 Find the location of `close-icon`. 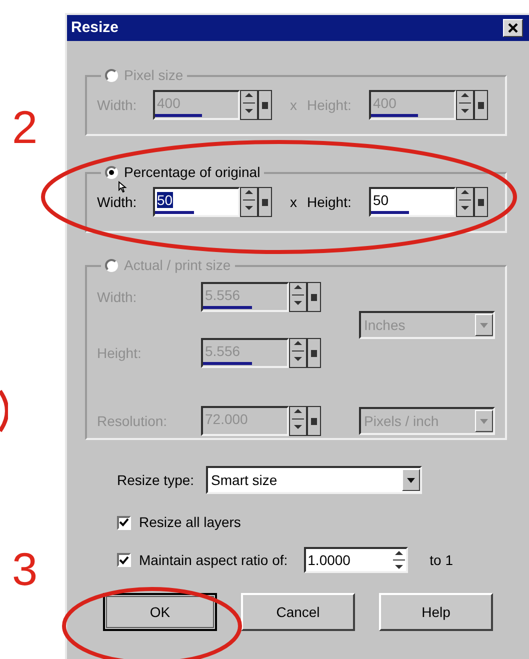

close-icon is located at coordinates (513, 28).